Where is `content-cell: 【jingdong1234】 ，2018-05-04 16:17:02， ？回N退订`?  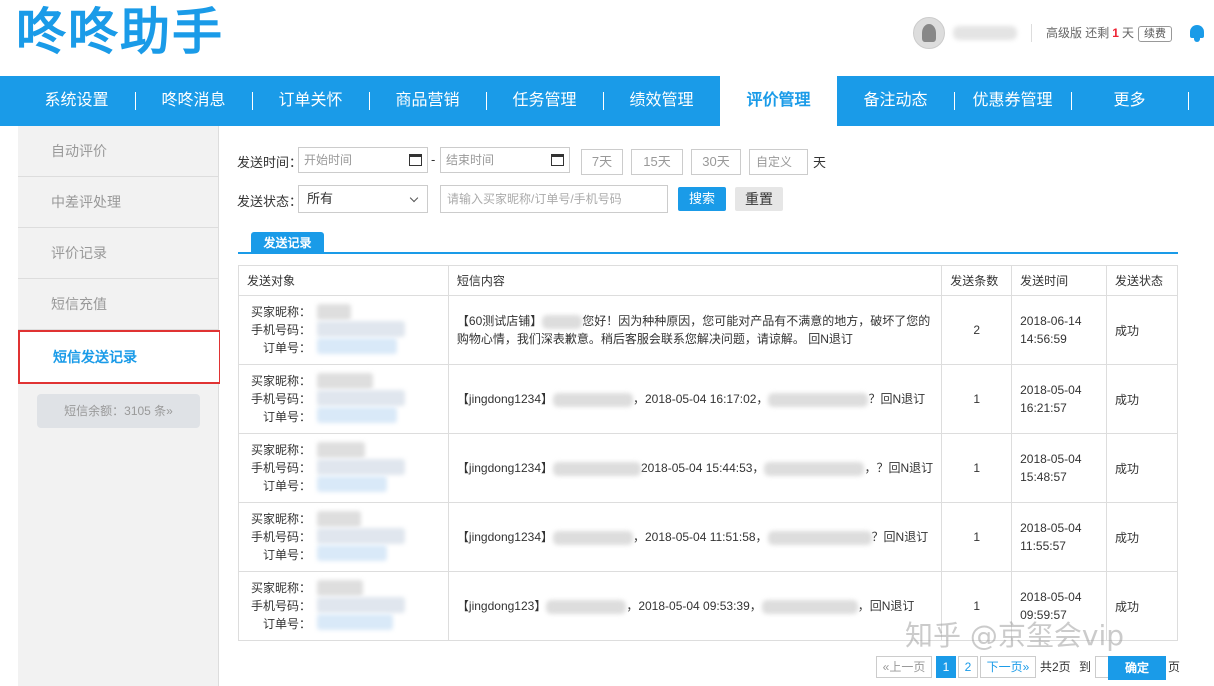
content-cell: 【jingdong1234】 ，2018-05-04 16:17:02， ？回N退订 is located at coordinates (695, 399).